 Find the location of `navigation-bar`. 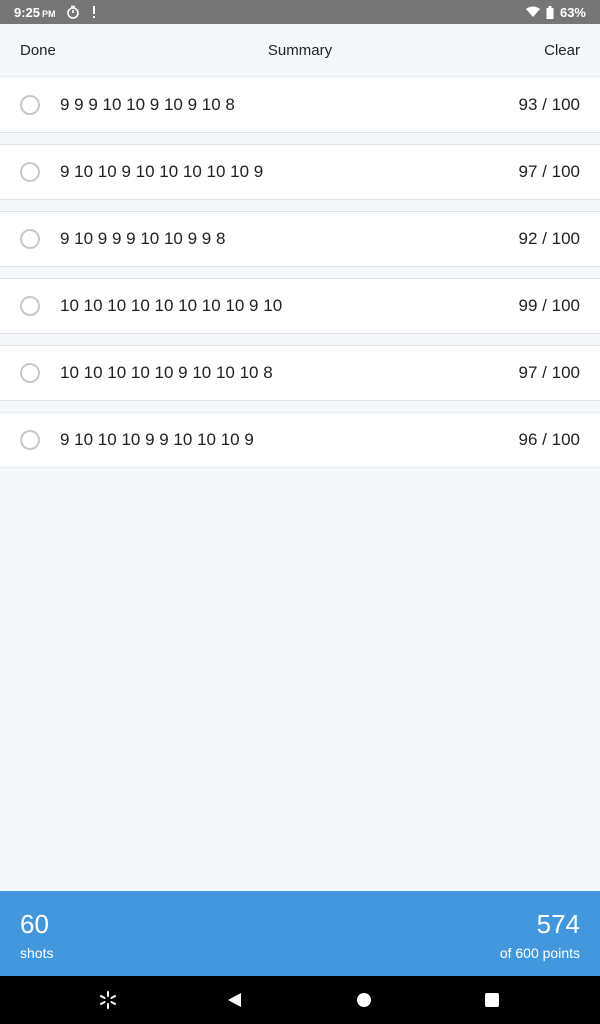

navigation-bar is located at coordinates (300, 1000).